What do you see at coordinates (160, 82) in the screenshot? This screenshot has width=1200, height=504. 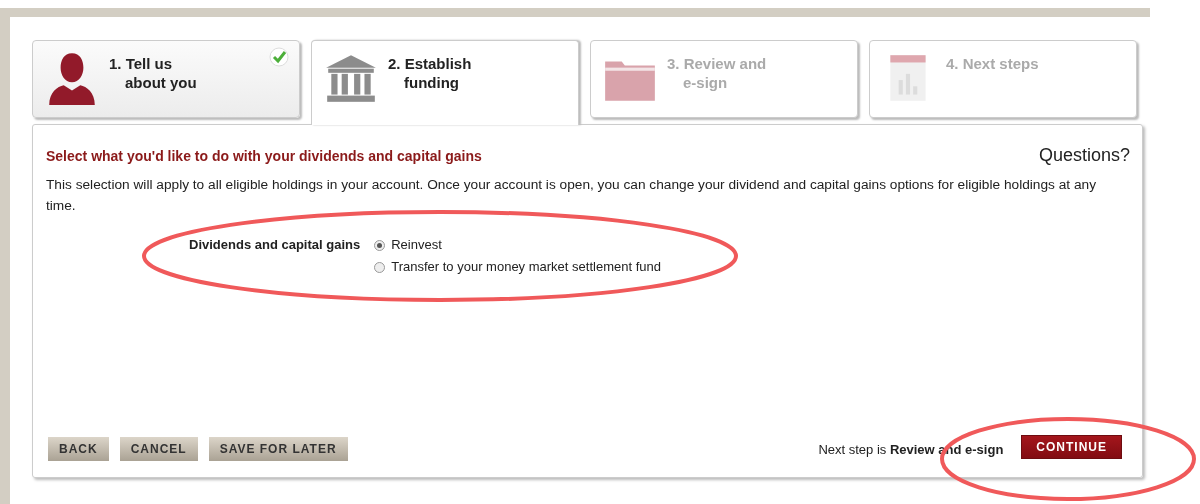 I see `step-subtitle: about you` at bounding box center [160, 82].